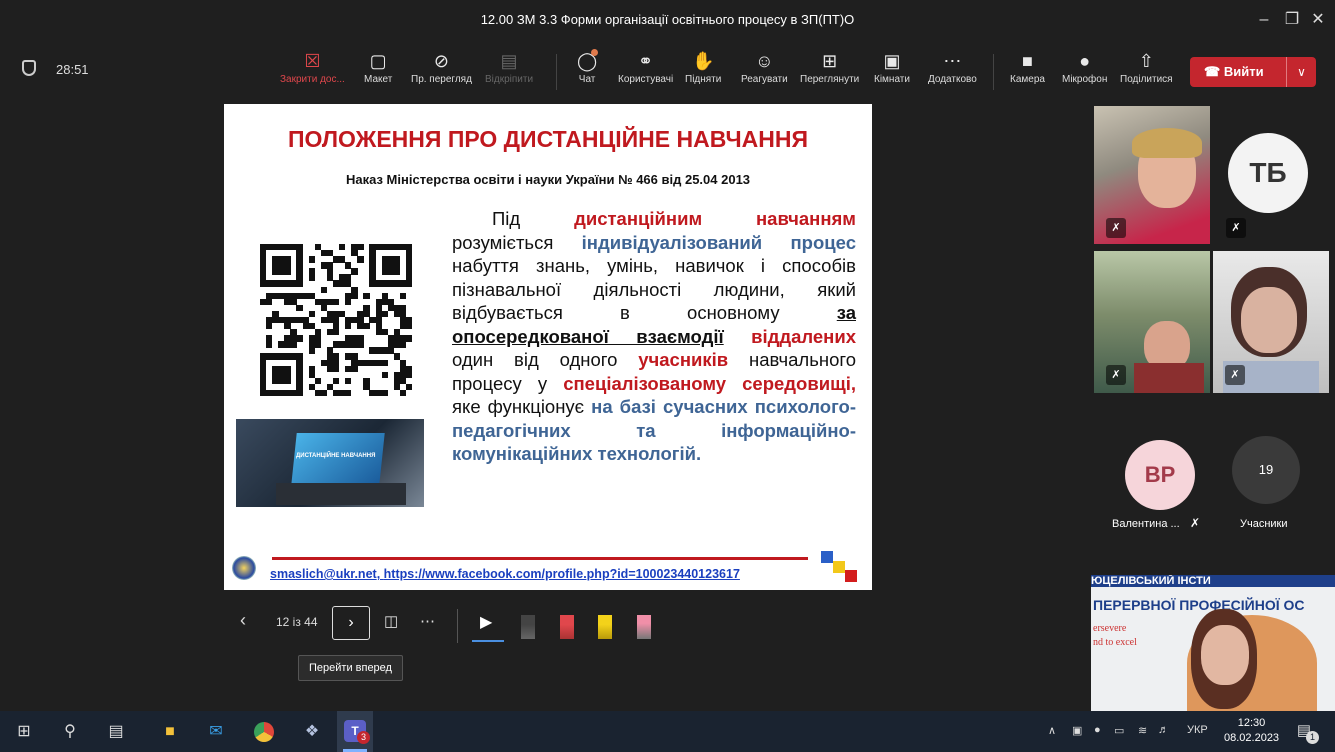 Image resolution: width=1335 pixels, height=752 pixels. What do you see at coordinates (330, 463) in the screenshot?
I see `laptop-photo: ДИСТАНЦІЙНЕ НАВЧАННЯ` at bounding box center [330, 463].